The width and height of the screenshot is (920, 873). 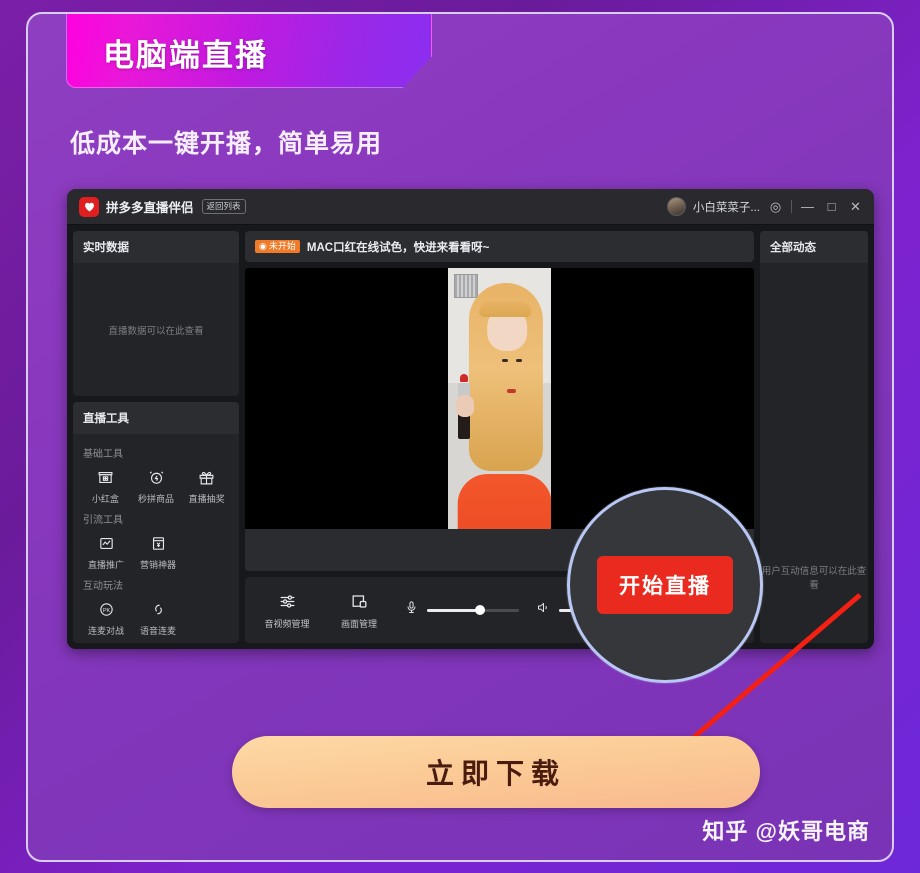 What do you see at coordinates (775, 206) in the screenshot?
I see `gear-icon: ◎` at bounding box center [775, 206].